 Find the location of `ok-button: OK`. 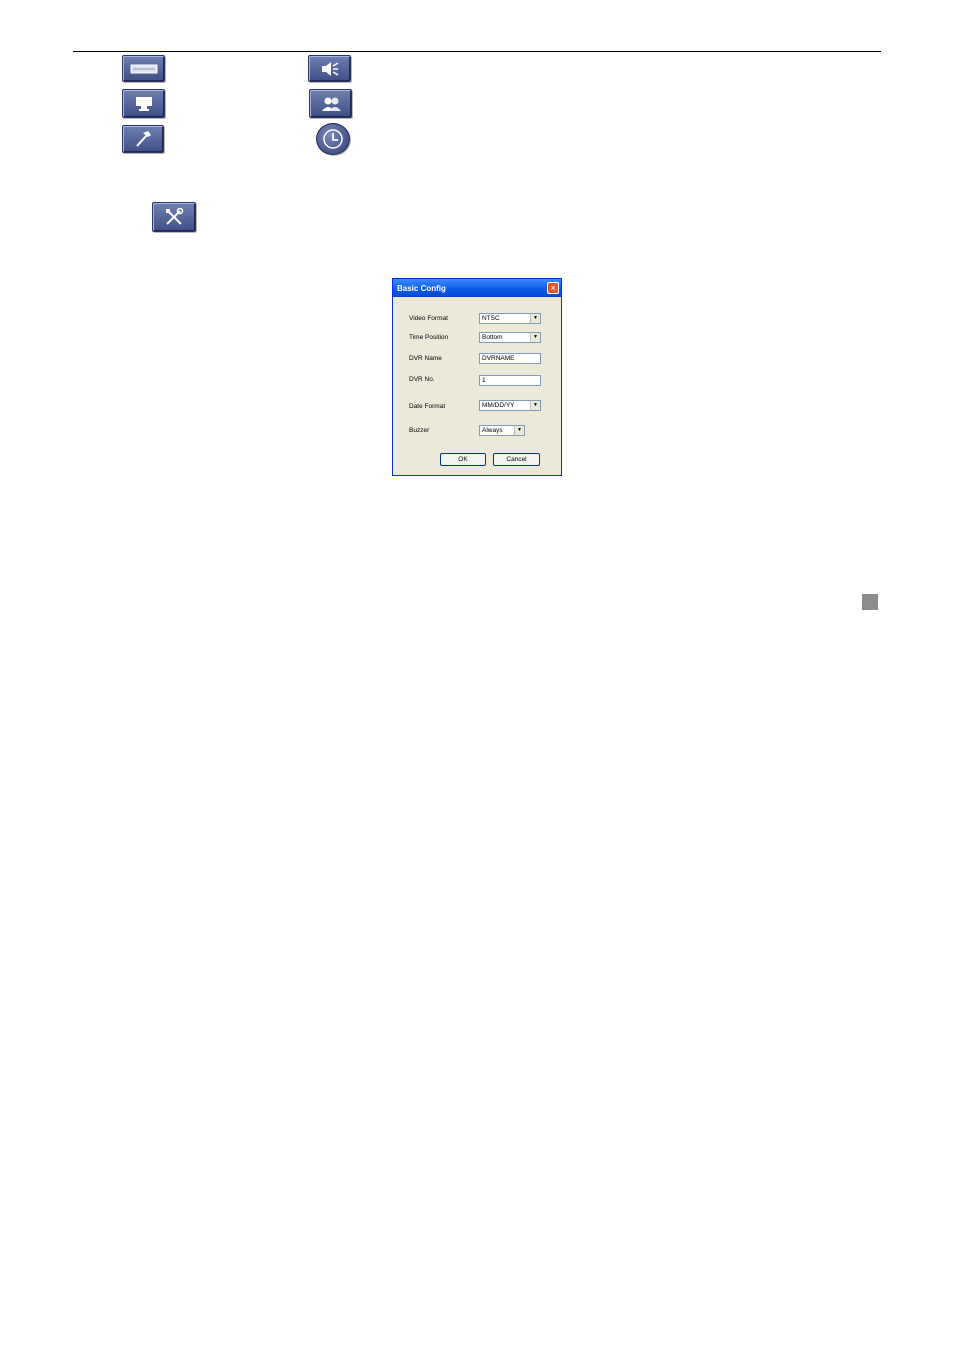

ok-button: OK is located at coordinates (463, 459).